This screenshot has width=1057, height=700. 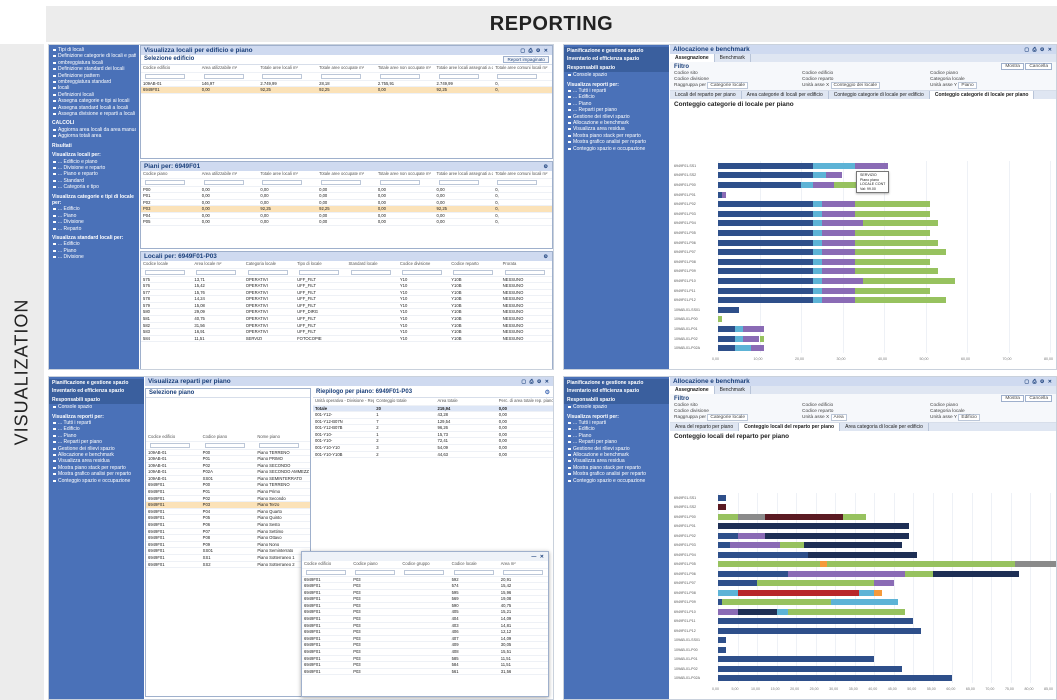 I want to click on table-row: 6949F01 0,00 92,25 92,25 0,00 92,25 0,, so click(x=346, y=90).